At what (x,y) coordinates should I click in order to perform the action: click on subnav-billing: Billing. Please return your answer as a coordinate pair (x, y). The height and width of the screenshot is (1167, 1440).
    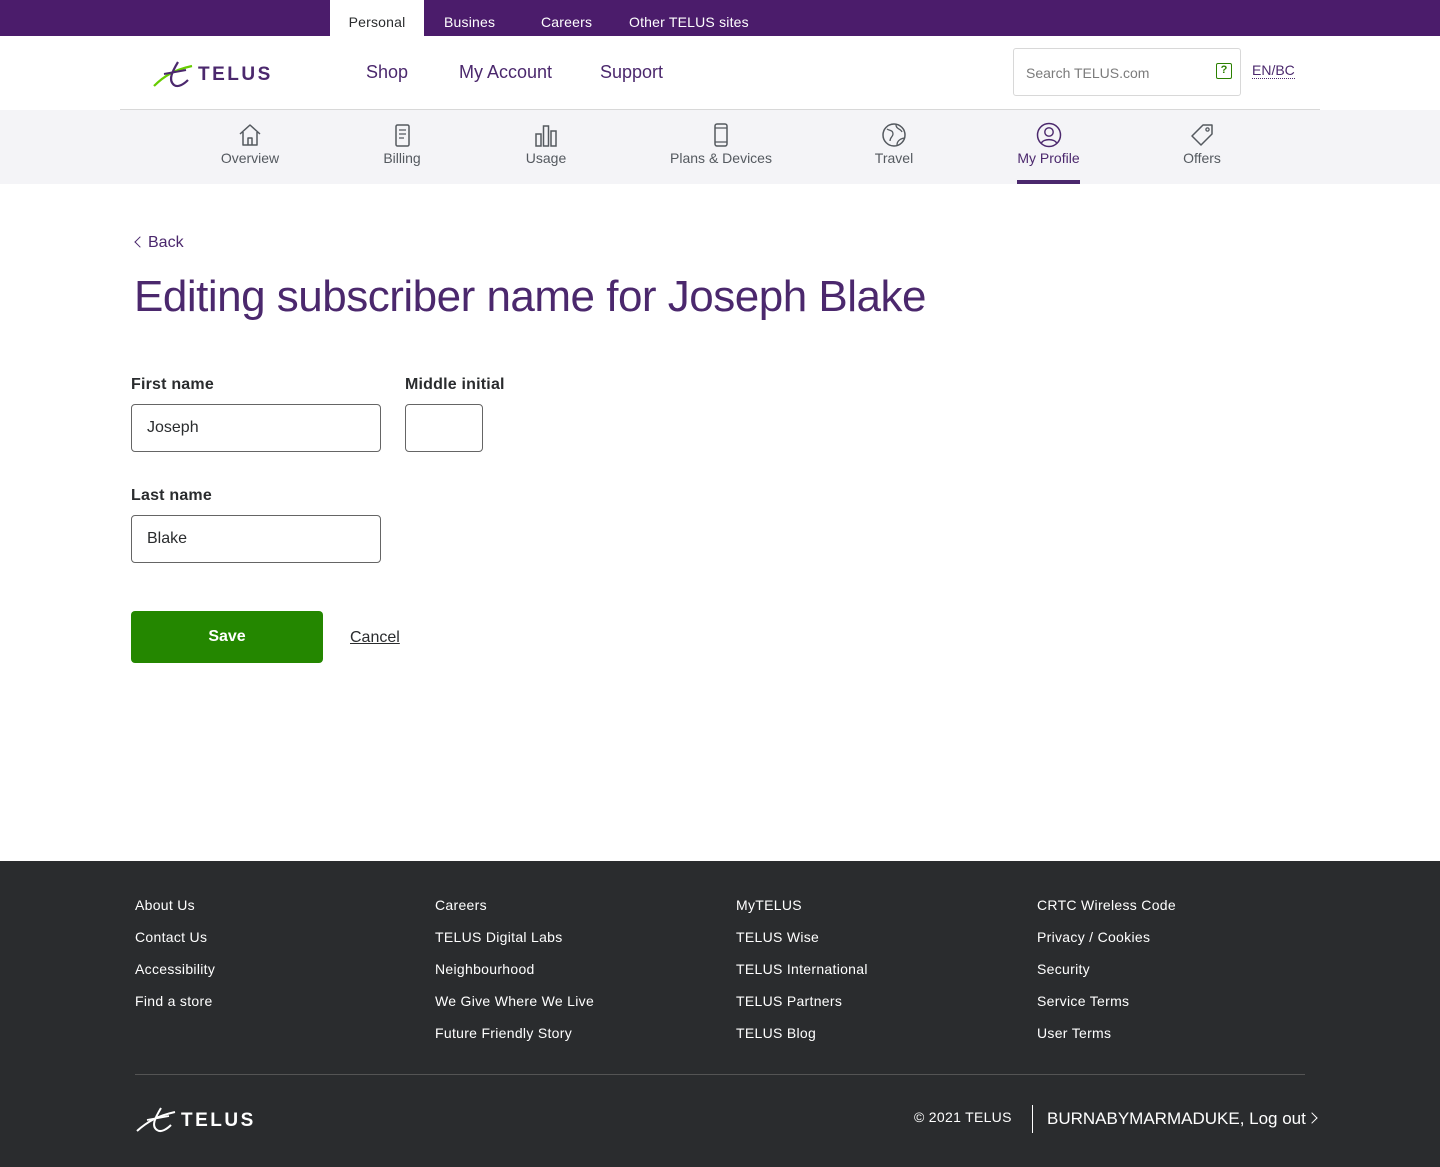
    Looking at the image, I should click on (402, 147).